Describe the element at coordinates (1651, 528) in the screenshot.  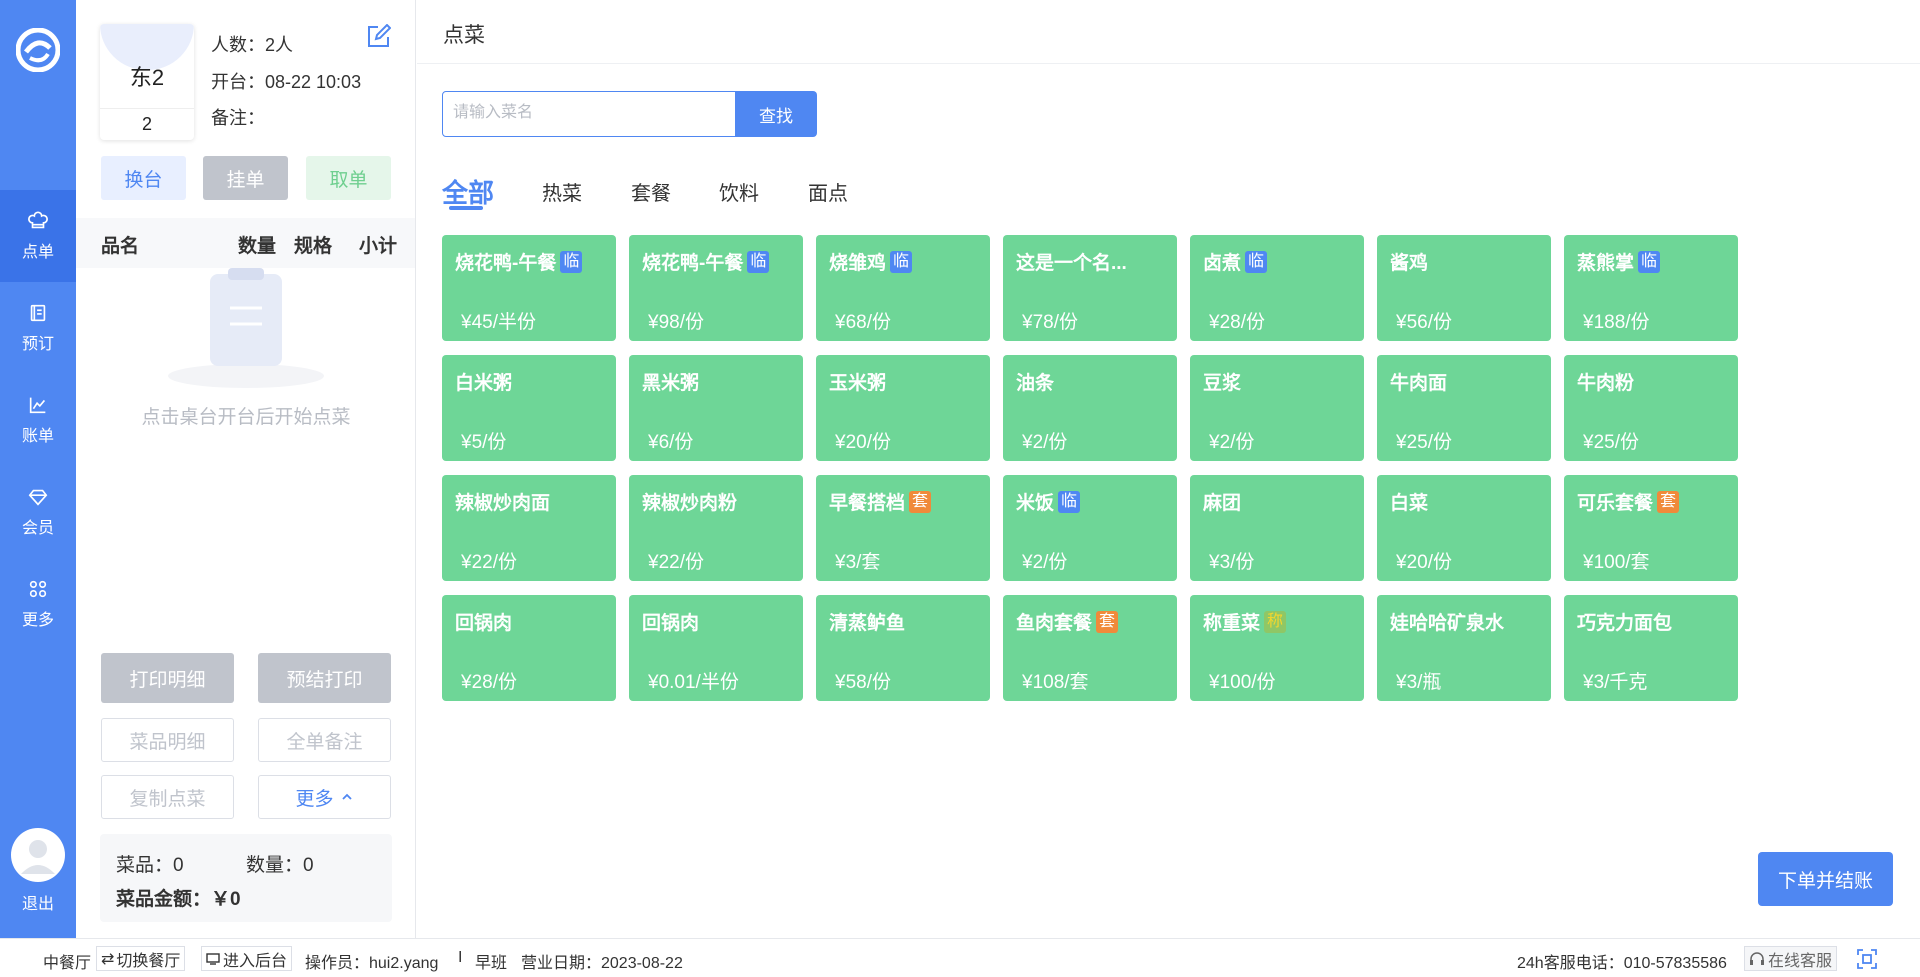
I see `dish-card: 可乐套餐套 ¥100/套` at that location.